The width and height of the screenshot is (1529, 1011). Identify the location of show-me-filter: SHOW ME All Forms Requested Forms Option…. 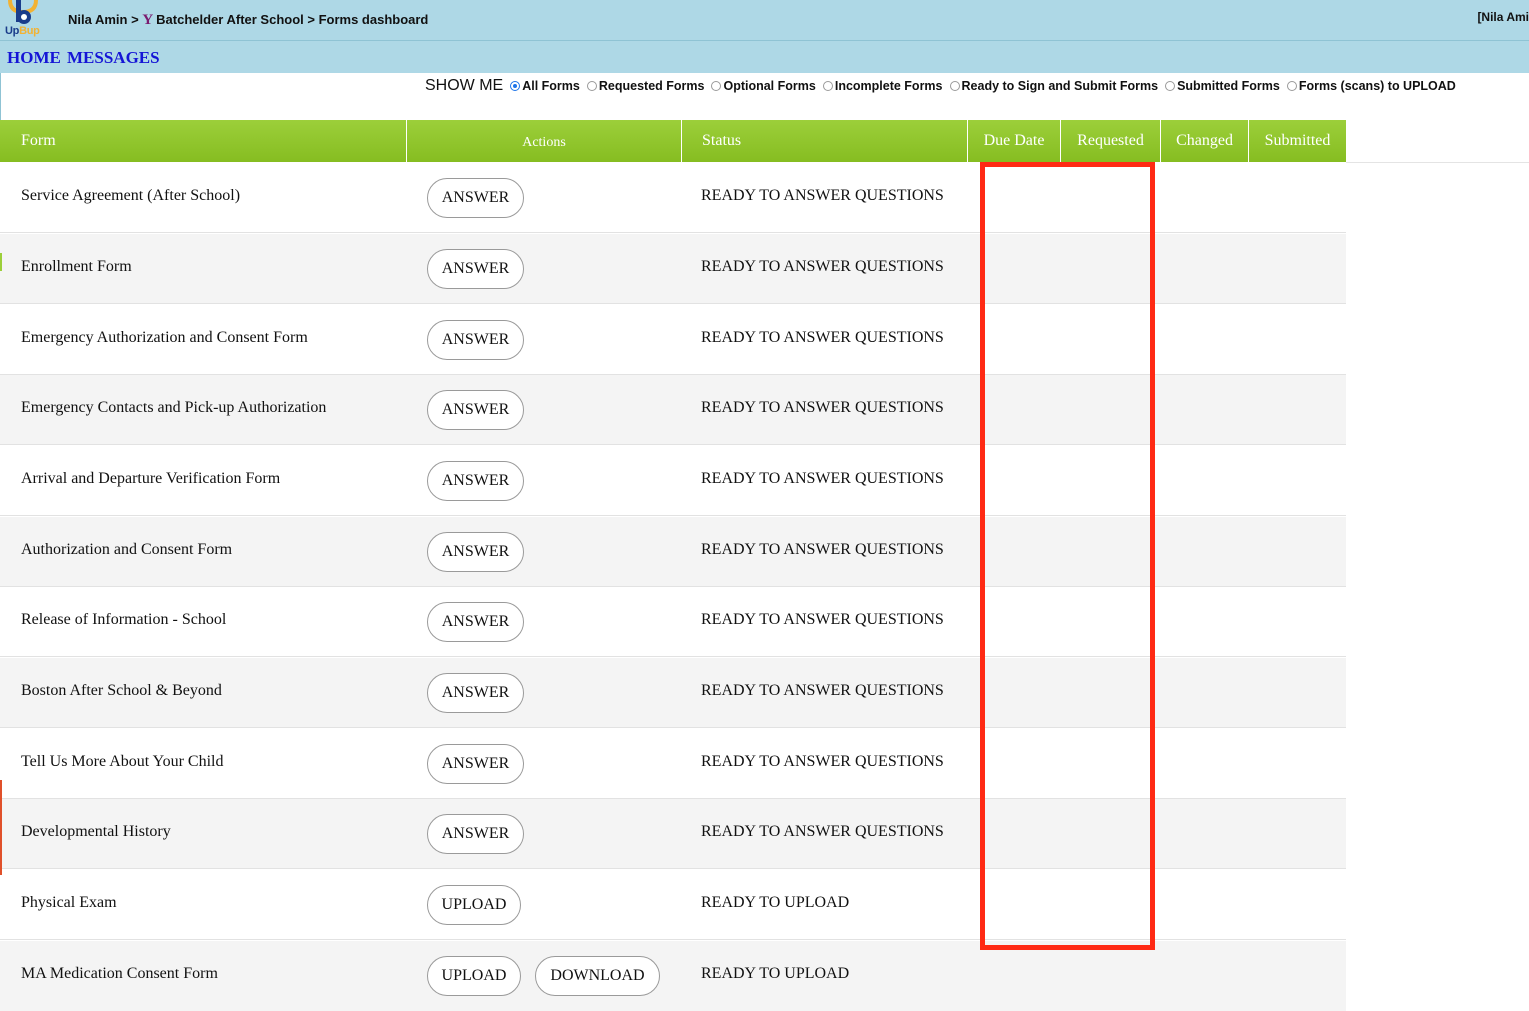
(944, 86).